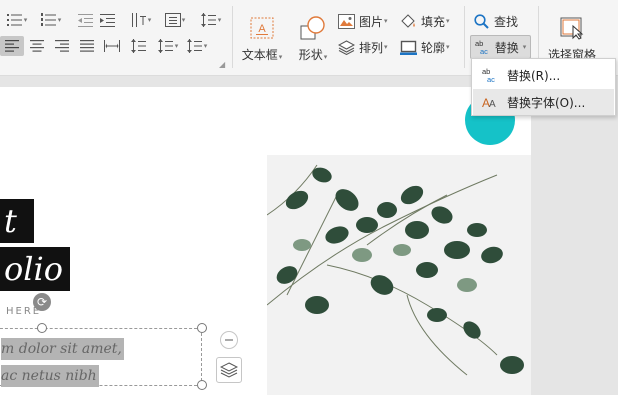  I want to click on align-right-icon, so click(62, 46).